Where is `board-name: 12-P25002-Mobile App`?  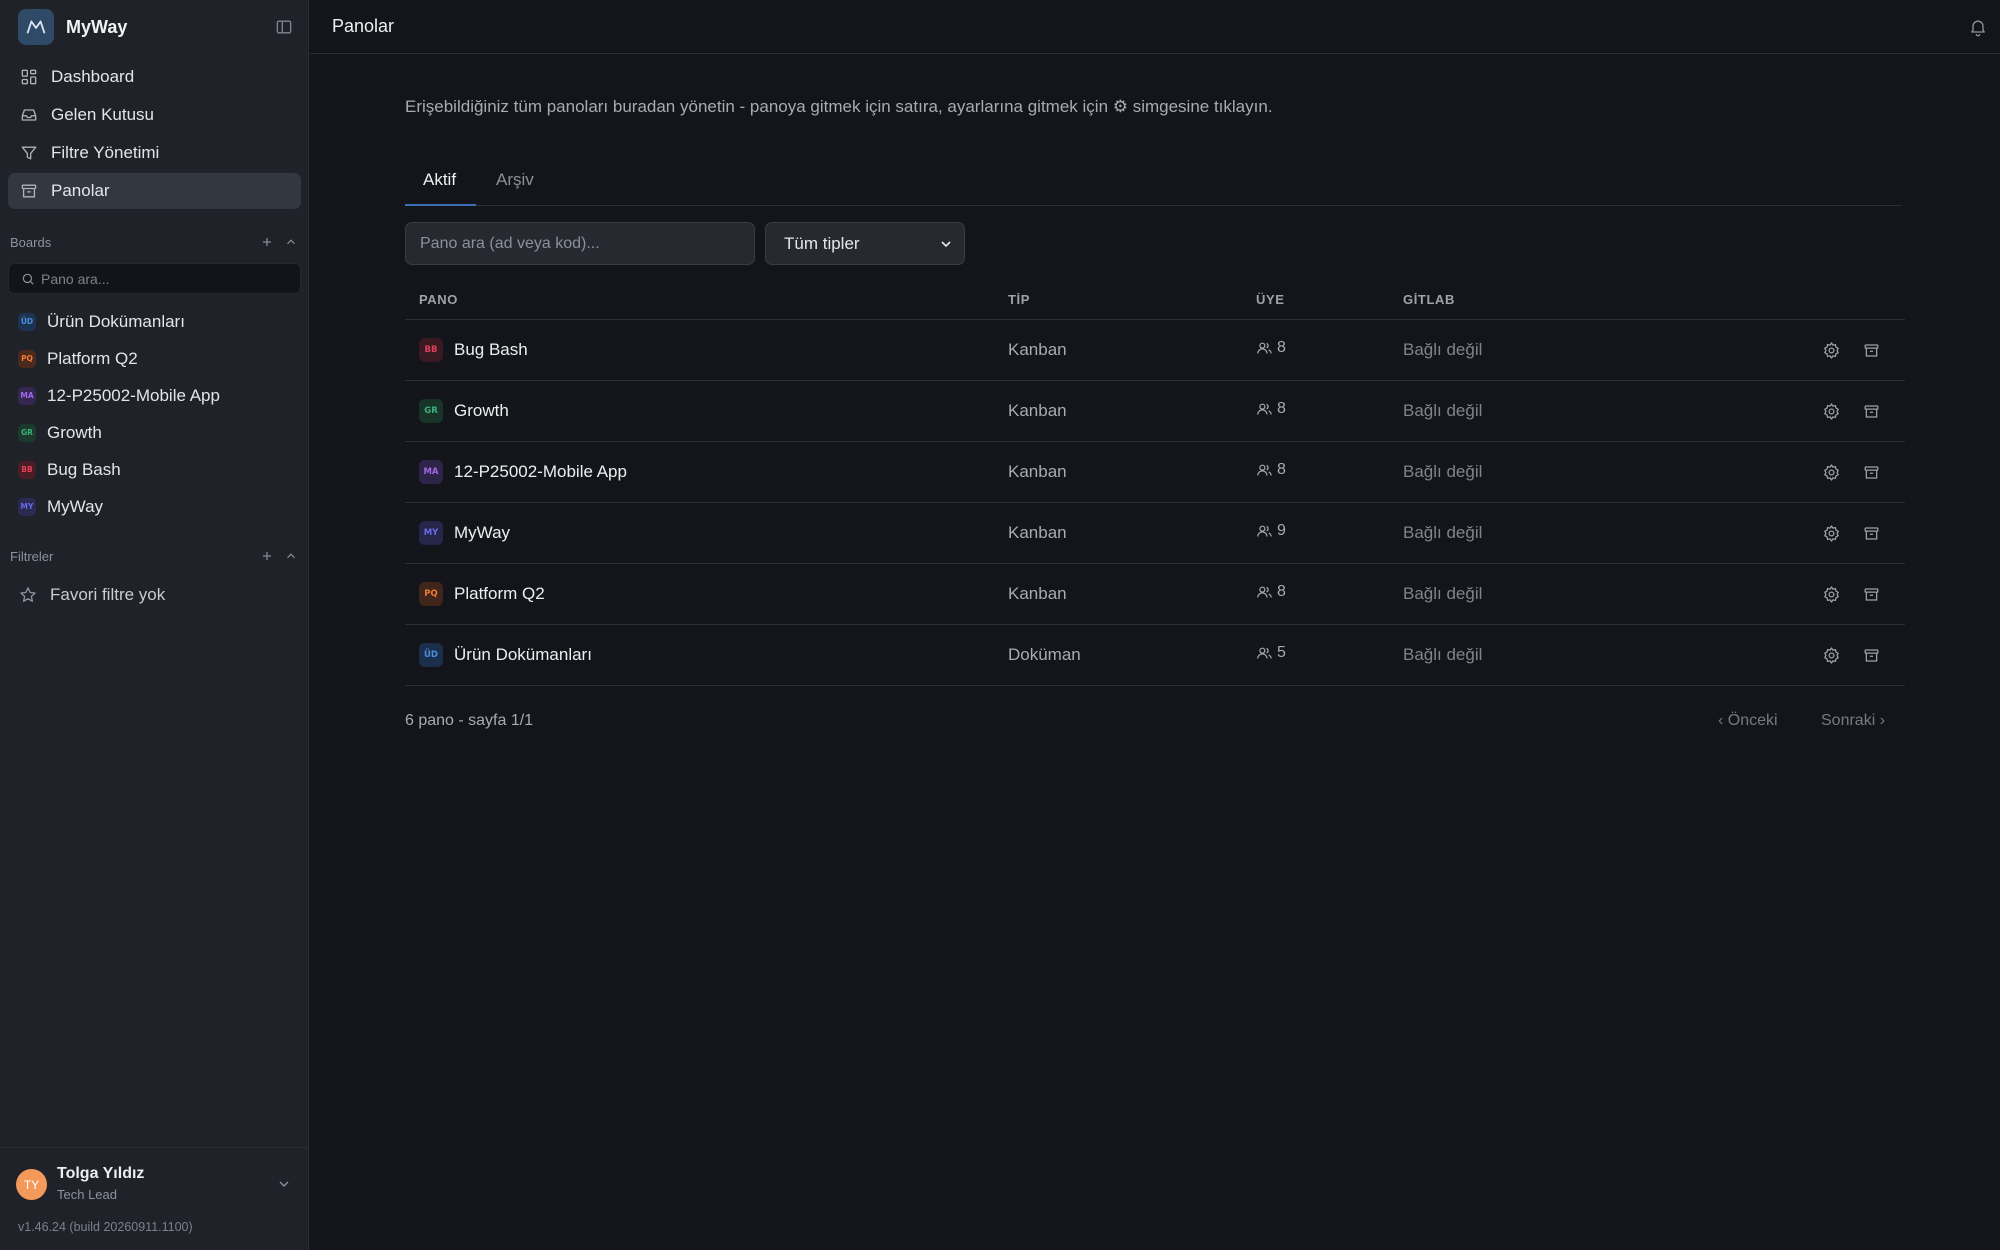
board-name: 12-P25002-Mobile App is located at coordinates (133, 395).